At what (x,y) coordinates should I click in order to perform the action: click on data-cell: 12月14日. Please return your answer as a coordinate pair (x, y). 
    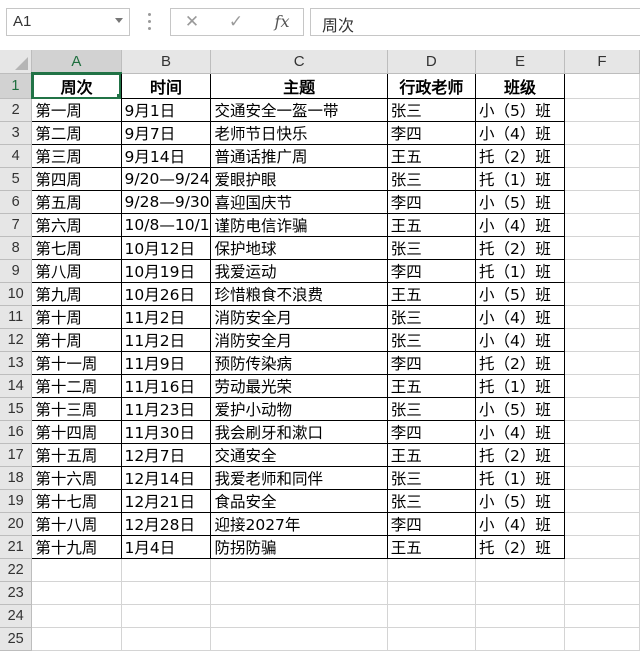
    Looking at the image, I should click on (166, 478).